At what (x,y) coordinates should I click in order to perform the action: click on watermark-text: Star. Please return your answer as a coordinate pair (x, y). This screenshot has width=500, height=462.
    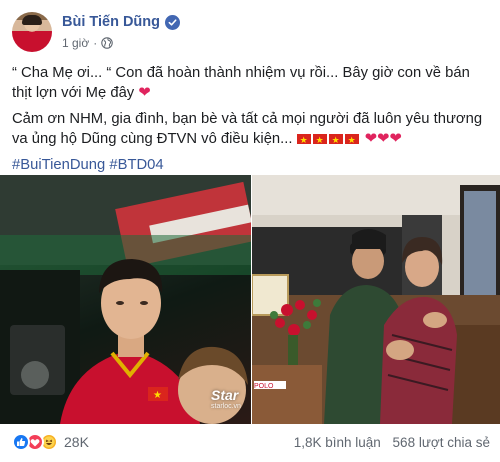
    Looking at the image, I should click on (225, 395).